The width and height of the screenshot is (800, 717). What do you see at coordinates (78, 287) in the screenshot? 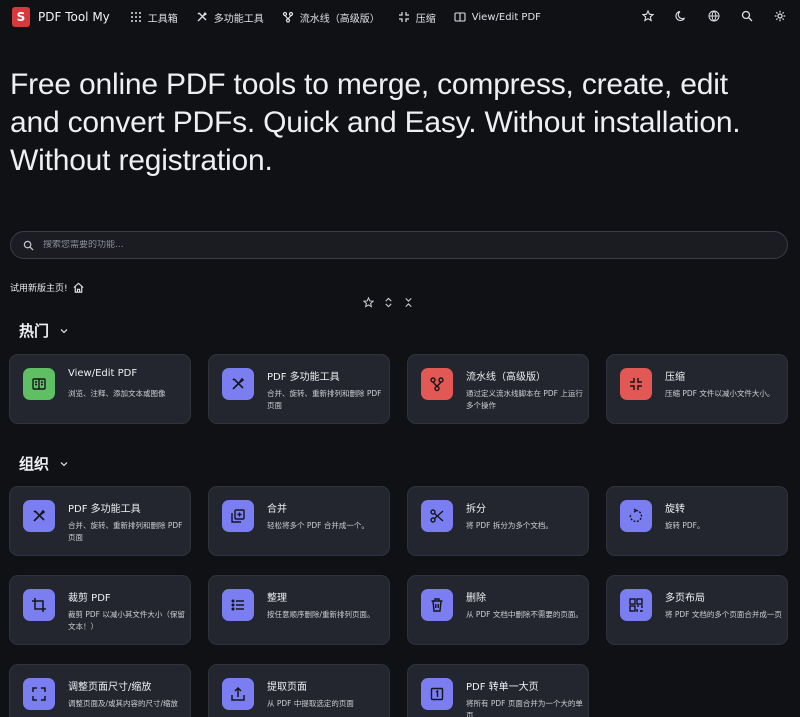
I see `home-icon` at bounding box center [78, 287].